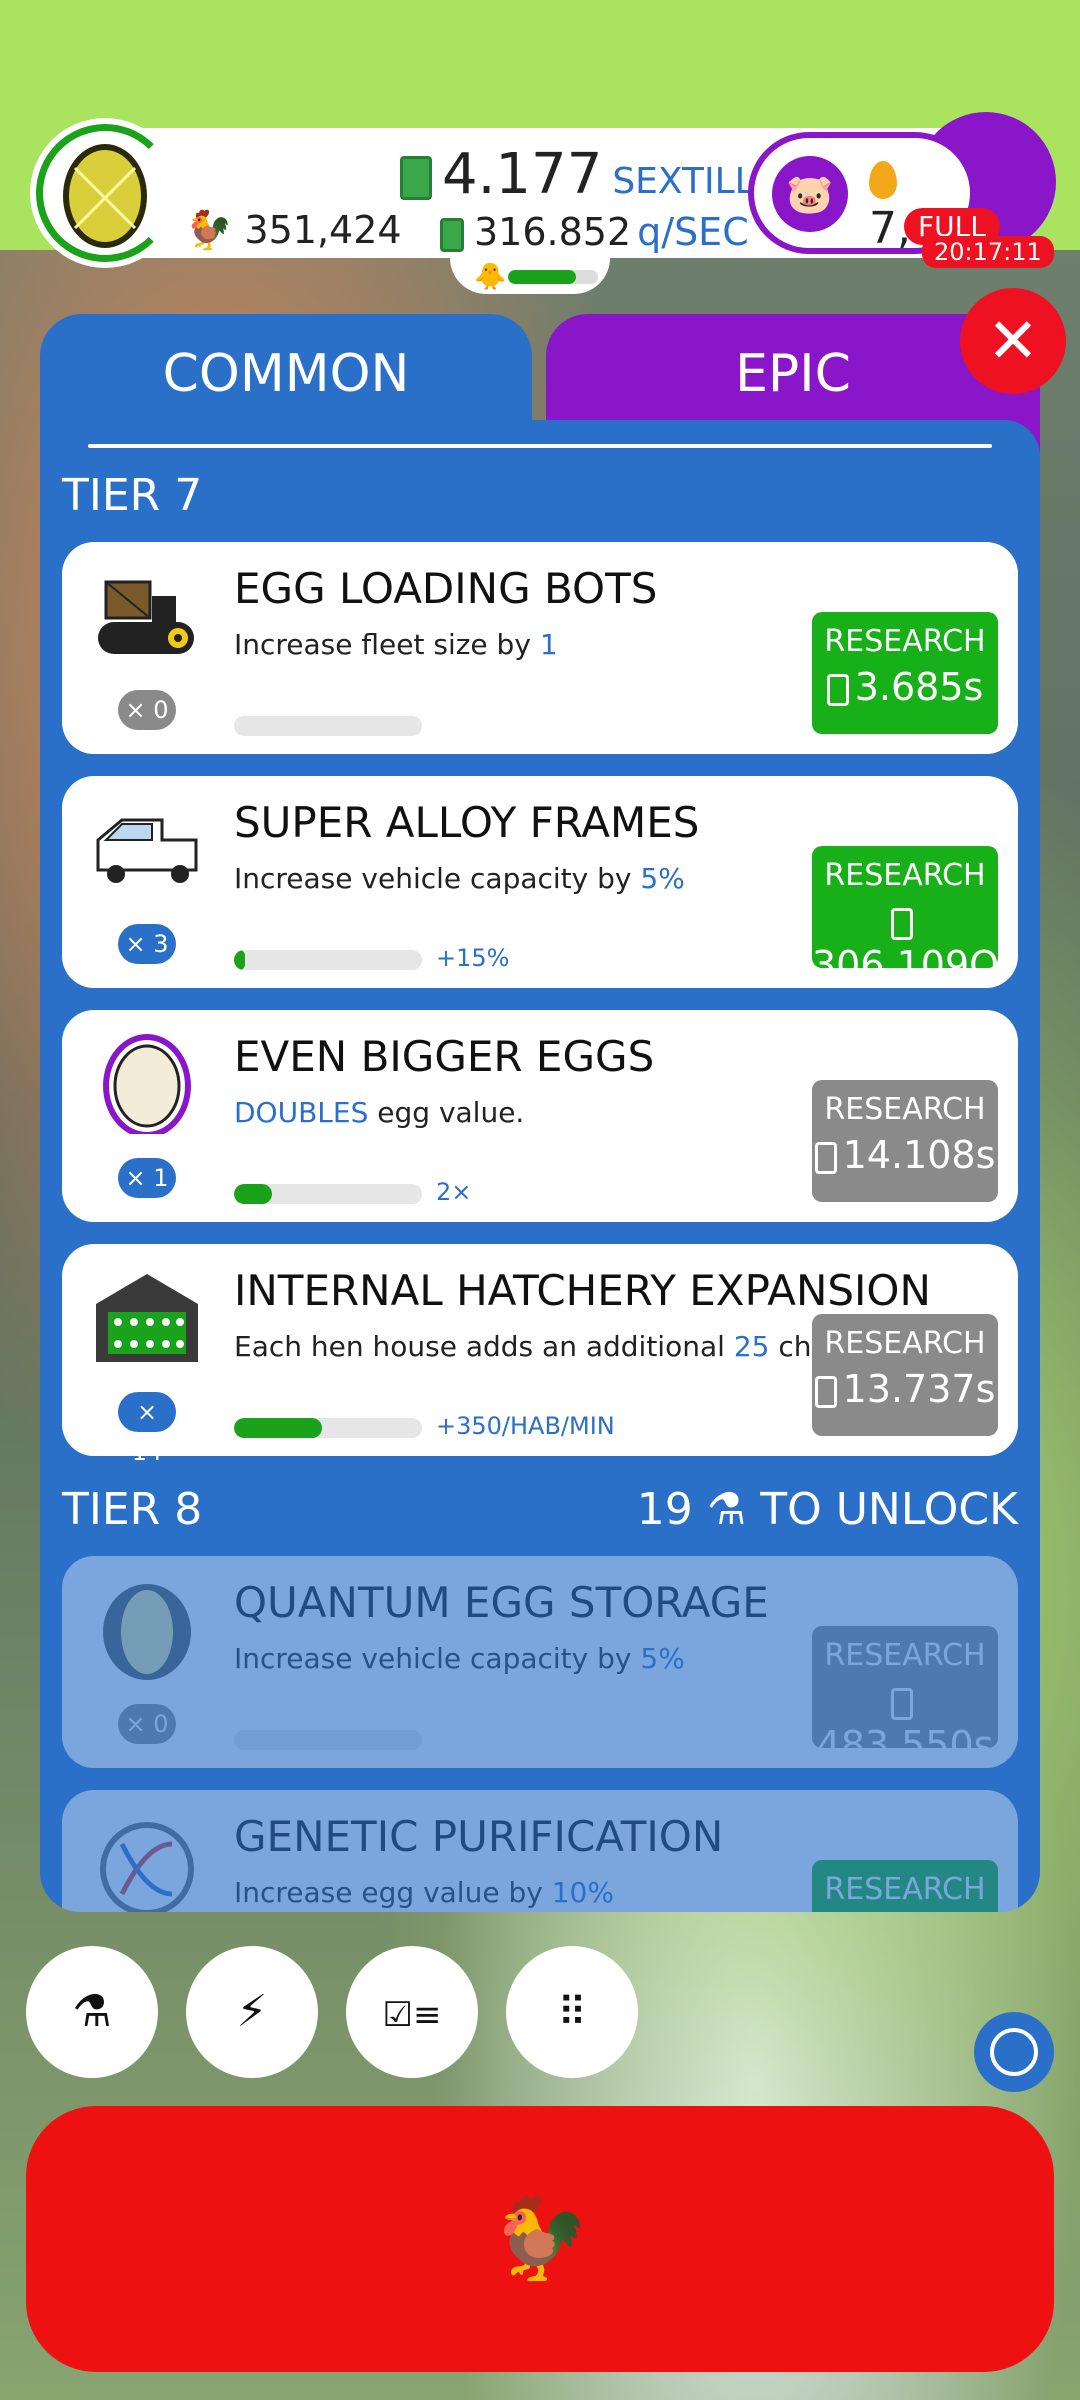 This screenshot has width=1080, height=2400. I want to click on main-menu-button: ⠿, so click(572, 2012).